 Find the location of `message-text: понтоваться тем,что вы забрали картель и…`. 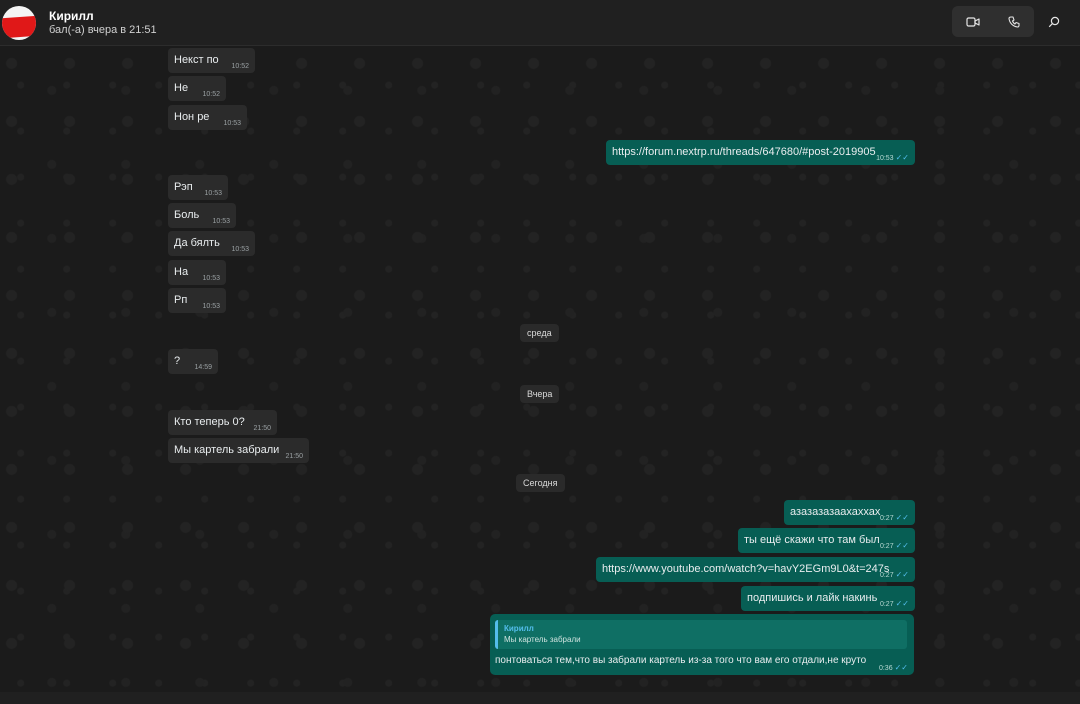

message-text: понтоваться тем,что вы забрали картель и… is located at coordinates (681, 660).